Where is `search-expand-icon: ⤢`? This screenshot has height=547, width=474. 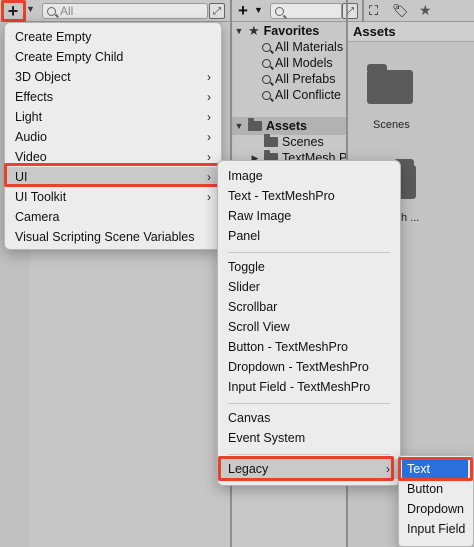
search-expand-icon: ⤢ is located at coordinates (217, 11).